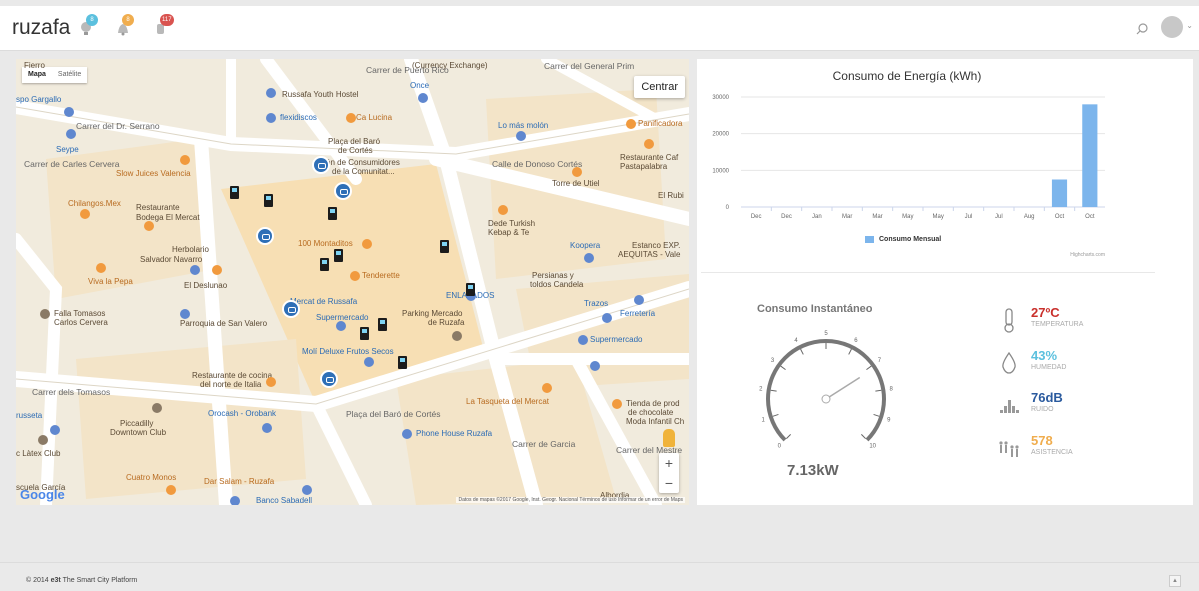 This screenshot has width=1199, height=591. I want to click on map-label: Banco Sabadell, so click(284, 500).